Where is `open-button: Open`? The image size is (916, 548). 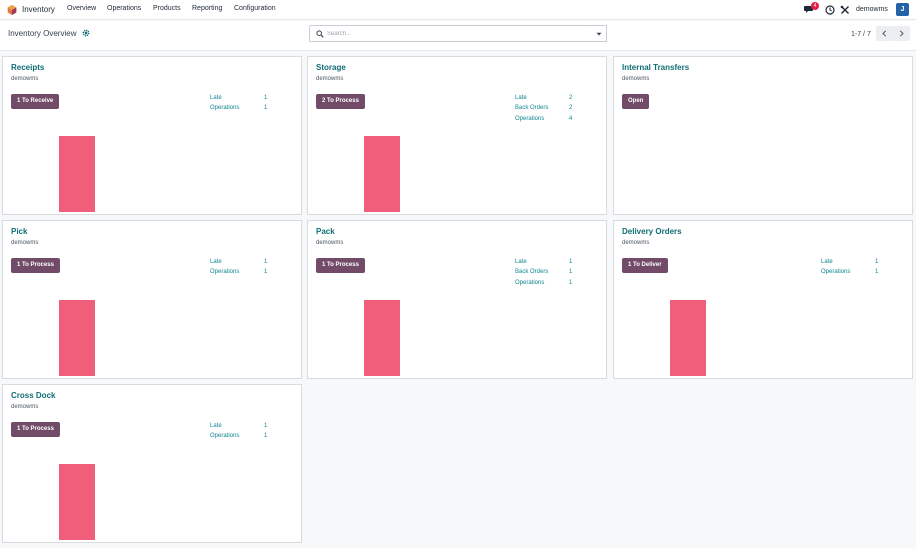 open-button: Open is located at coordinates (636, 101).